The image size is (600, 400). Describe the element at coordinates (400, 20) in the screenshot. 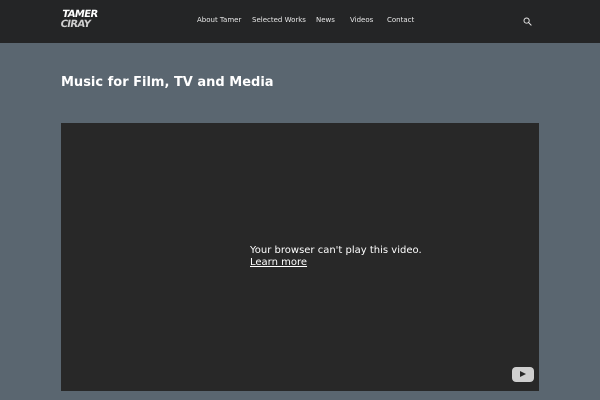

I see `nav-item-contact: Contact` at that location.